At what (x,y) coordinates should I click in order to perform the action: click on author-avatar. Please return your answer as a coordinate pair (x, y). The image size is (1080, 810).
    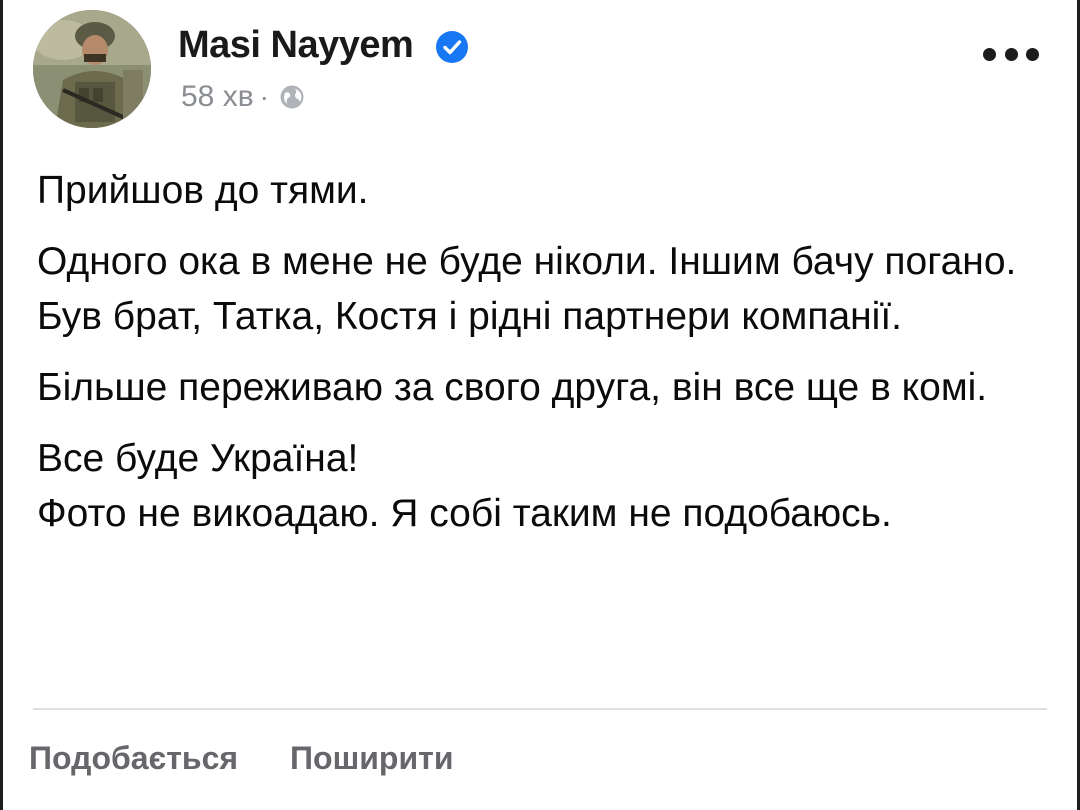
    Looking at the image, I should click on (92, 69).